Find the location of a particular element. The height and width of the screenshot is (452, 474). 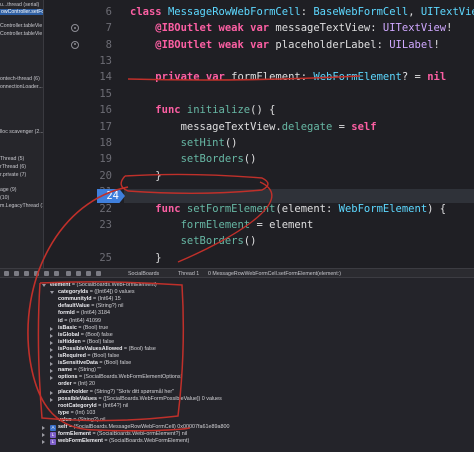

outlet-connection-icon is located at coordinates (75, 44).